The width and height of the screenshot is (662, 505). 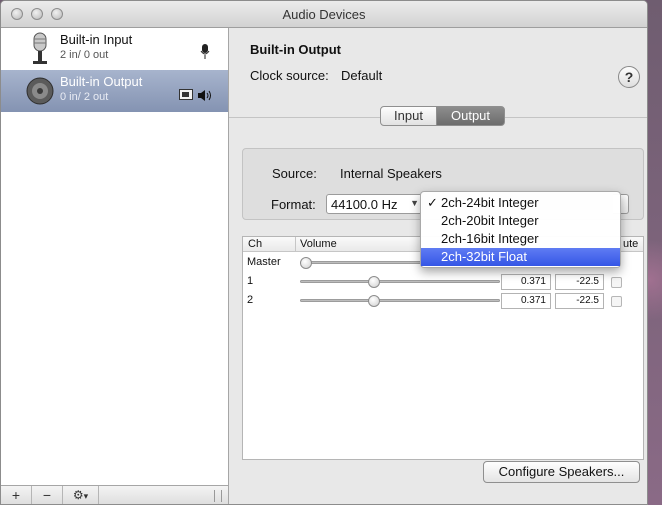 I want to click on device-title: Built-in Output, so click(x=295, y=49).